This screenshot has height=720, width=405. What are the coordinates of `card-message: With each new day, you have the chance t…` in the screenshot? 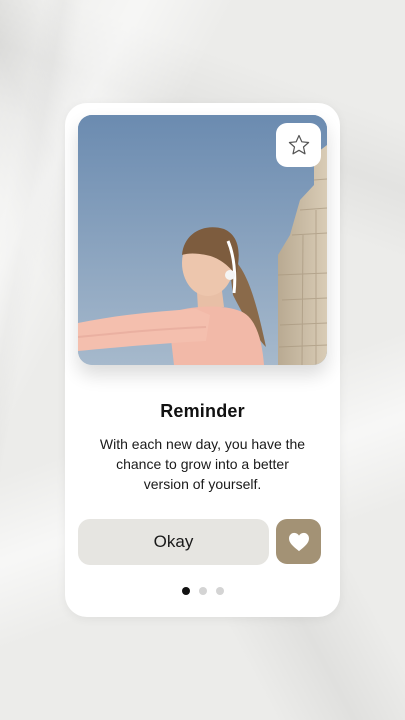 It's located at (202, 464).